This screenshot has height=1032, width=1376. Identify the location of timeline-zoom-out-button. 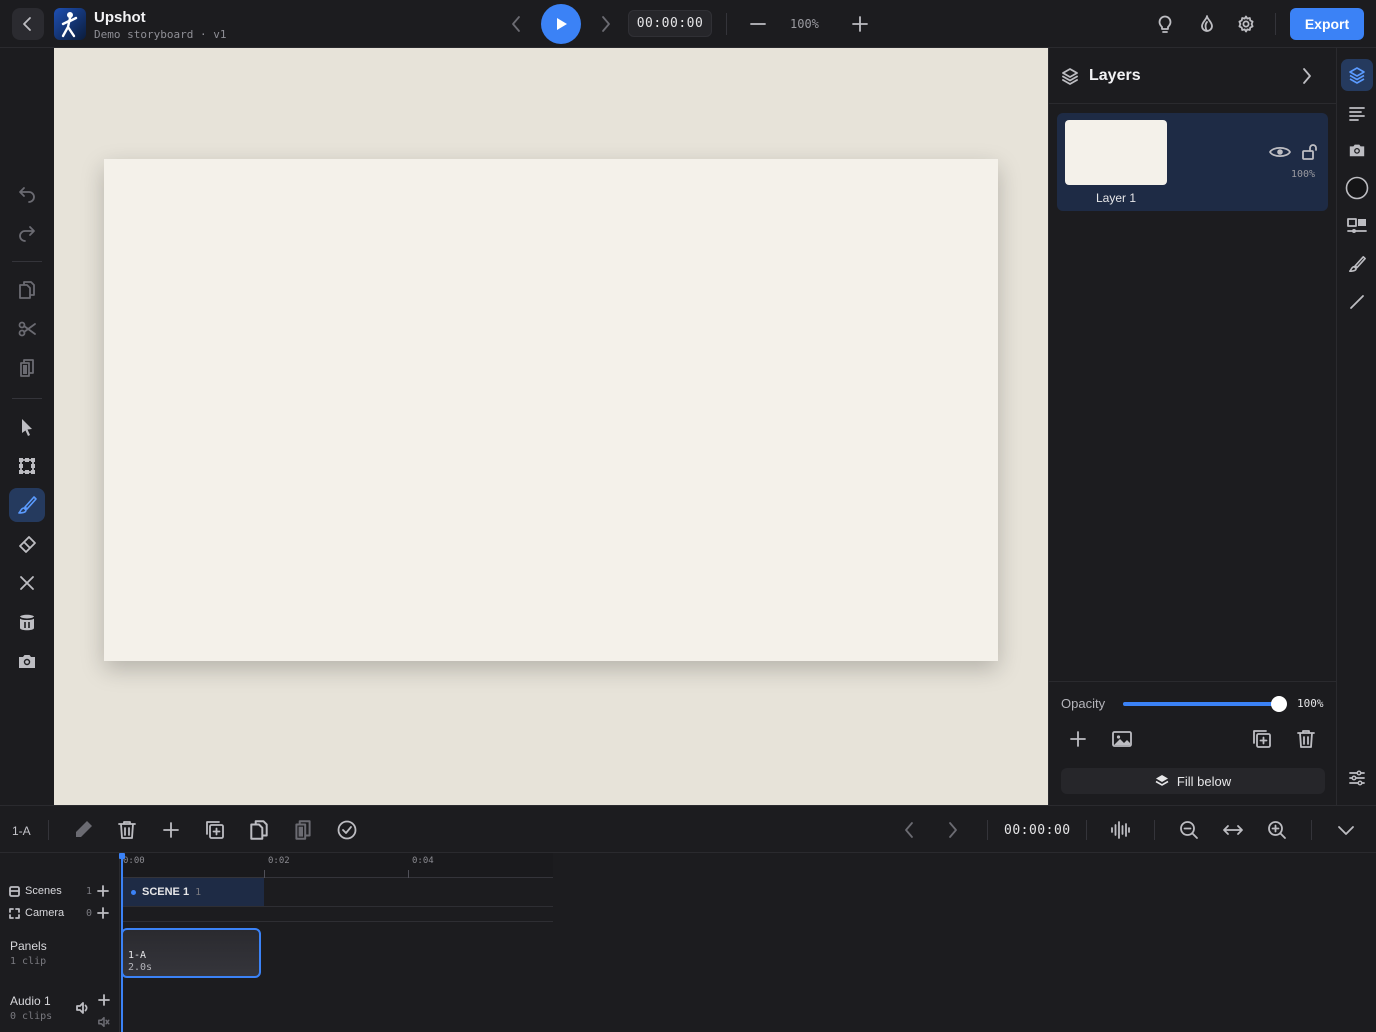
(1189, 830).